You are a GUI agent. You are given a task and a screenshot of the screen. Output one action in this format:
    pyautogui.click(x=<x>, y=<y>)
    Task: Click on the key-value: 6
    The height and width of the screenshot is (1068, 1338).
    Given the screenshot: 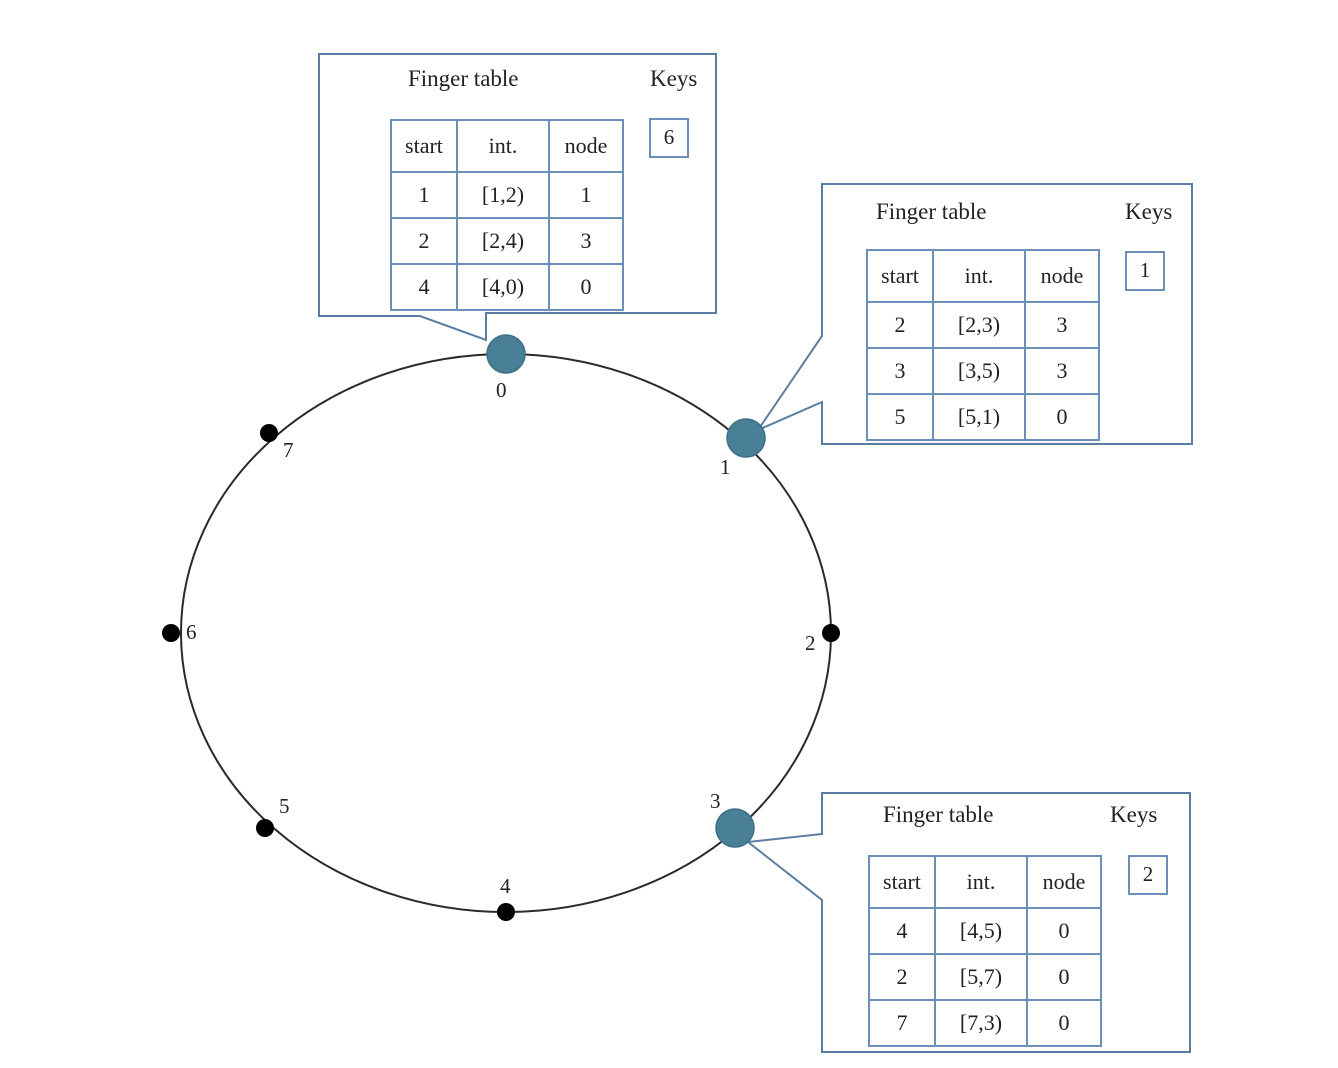 What is the action you would take?
    pyautogui.click(x=669, y=138)
    